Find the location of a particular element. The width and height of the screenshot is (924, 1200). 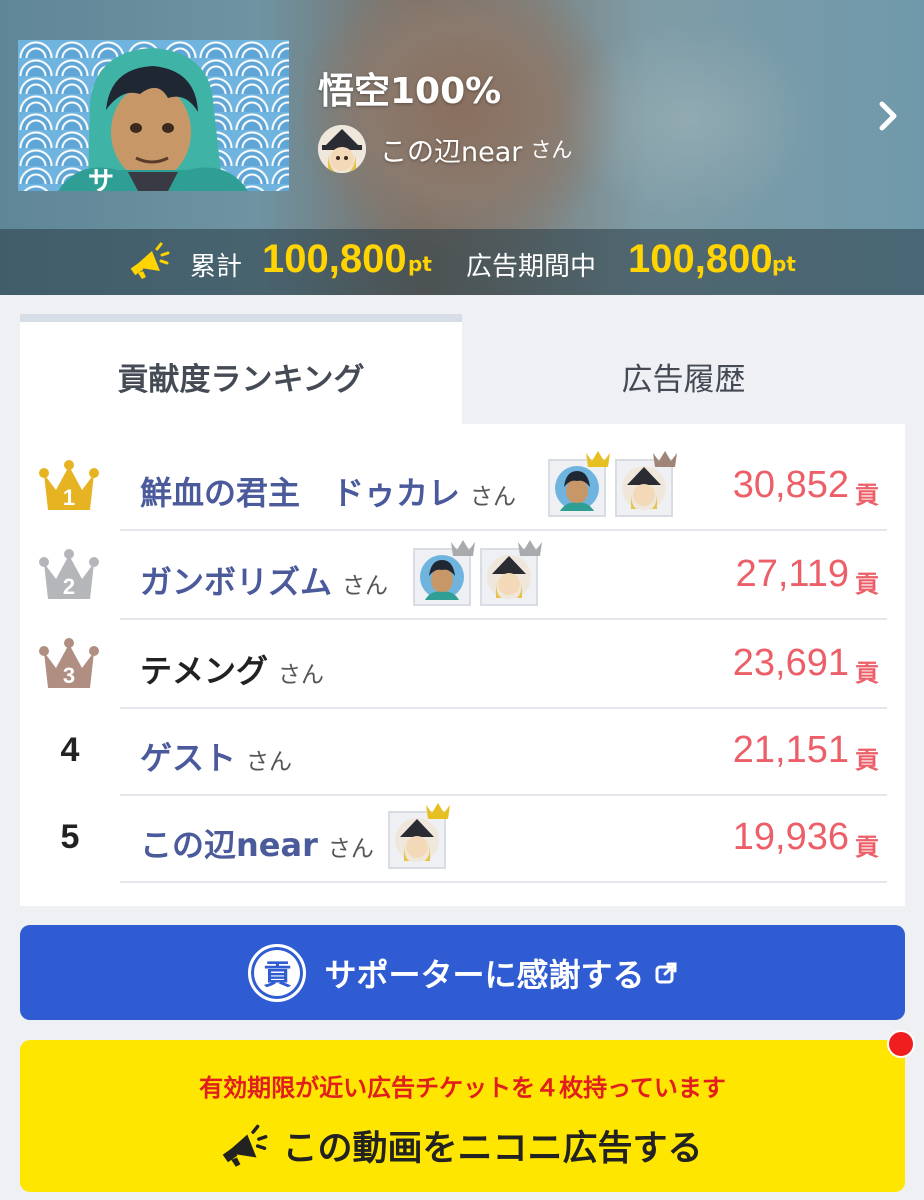

ranking-row: 2 ガンボリズム さん 27,119 貢 is located at coordinates (462, 576).